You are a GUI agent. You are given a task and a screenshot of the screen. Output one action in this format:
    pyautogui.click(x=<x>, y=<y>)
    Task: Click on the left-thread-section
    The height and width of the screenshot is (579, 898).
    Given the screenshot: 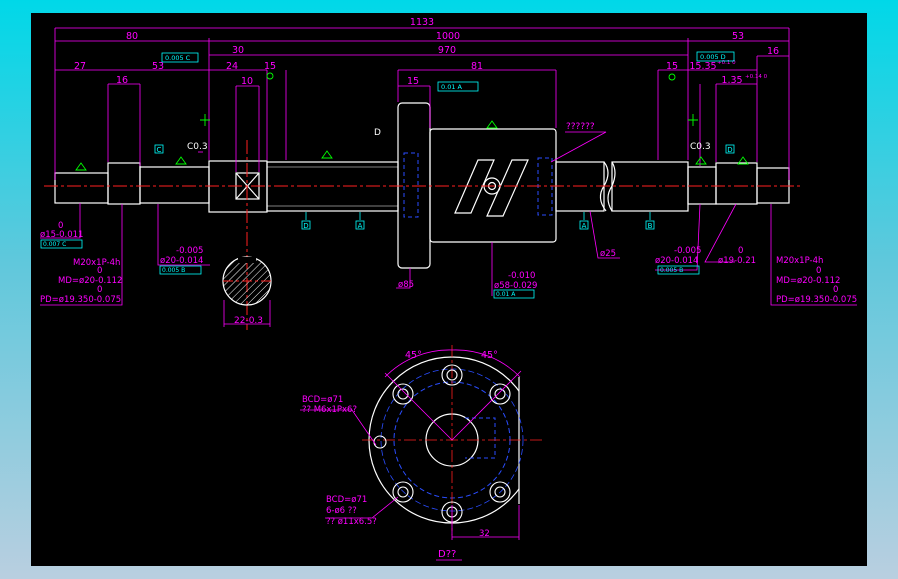 What is the action you would take?
    pyautogui.click(x=124, y=183)
    